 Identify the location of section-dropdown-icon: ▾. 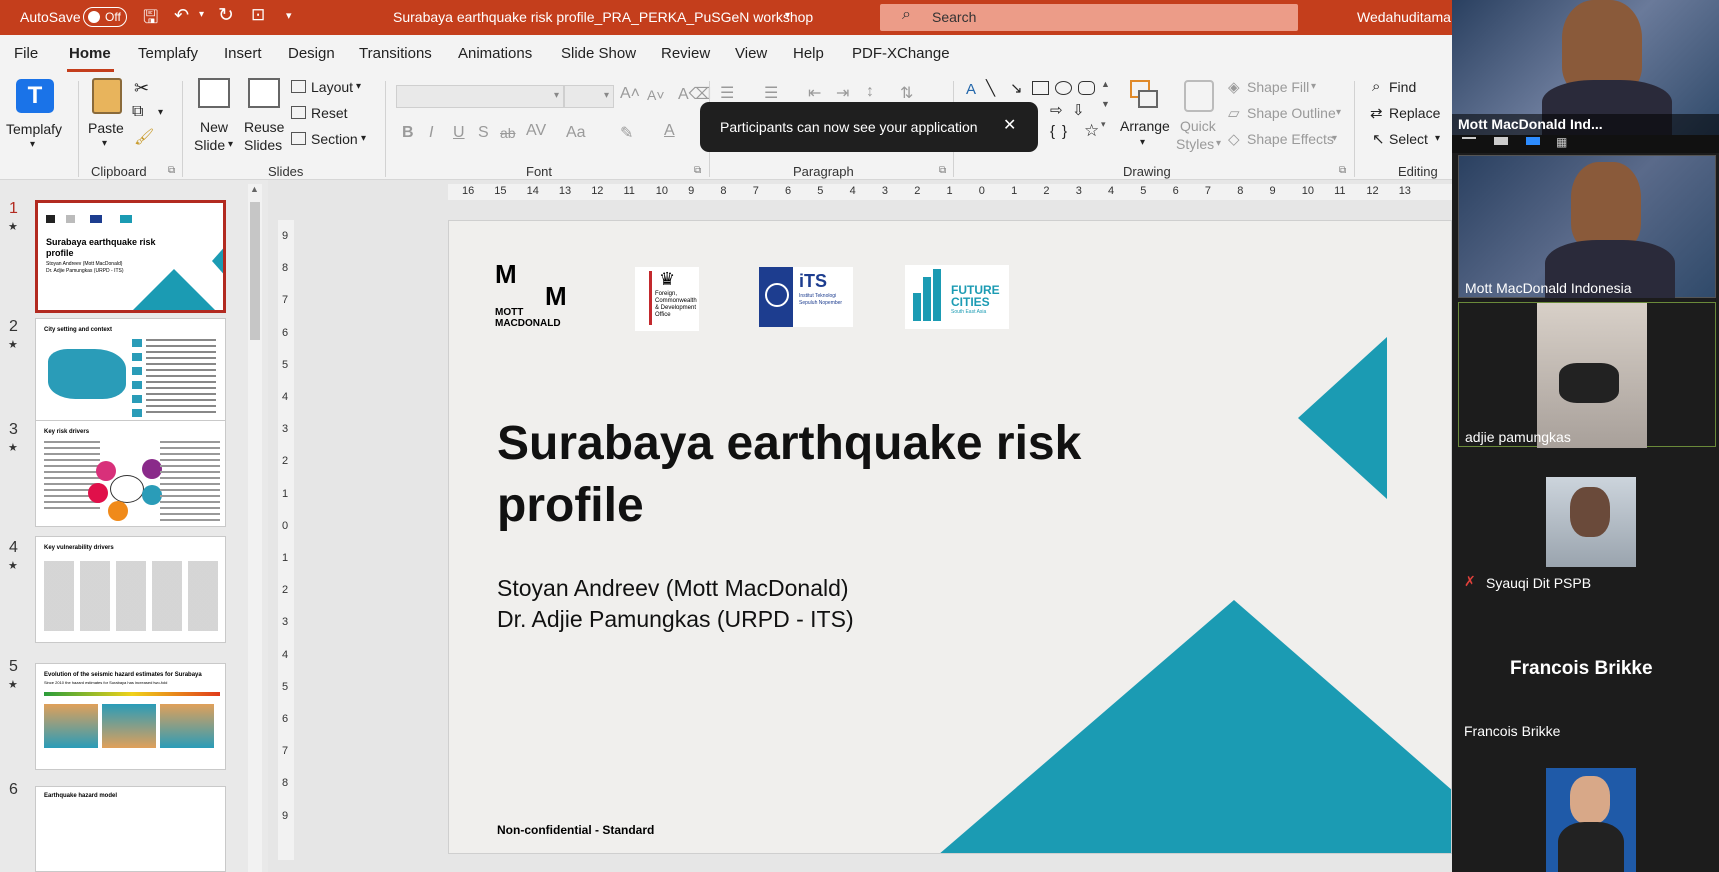
(363, 138).